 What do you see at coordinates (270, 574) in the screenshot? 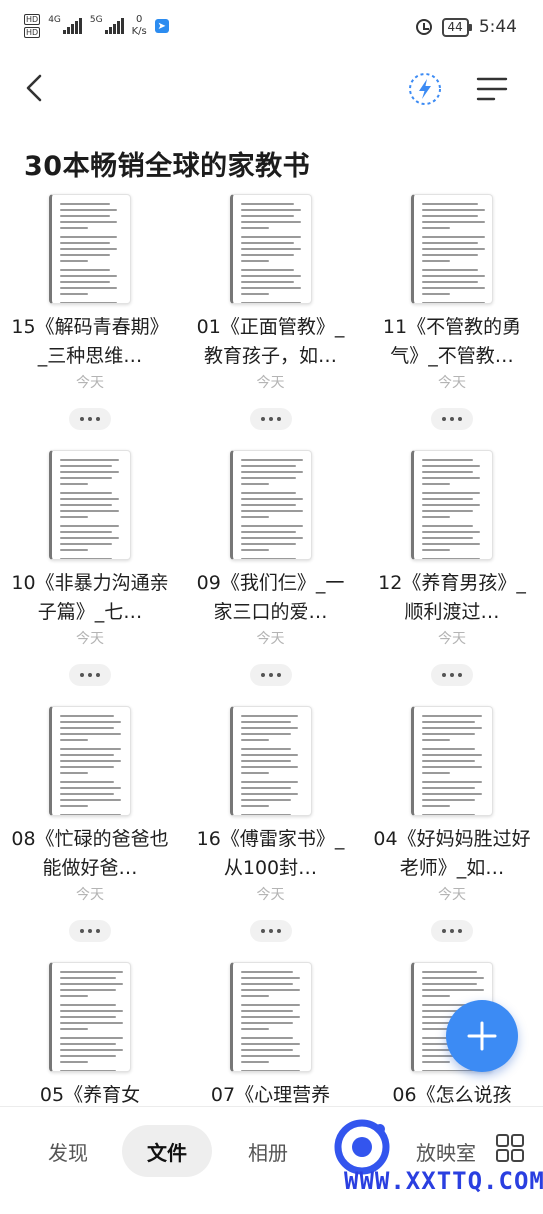
I see `file-item: 09《我们仨》_一家三口的爱… 今天` at bounding box center [270, 574].